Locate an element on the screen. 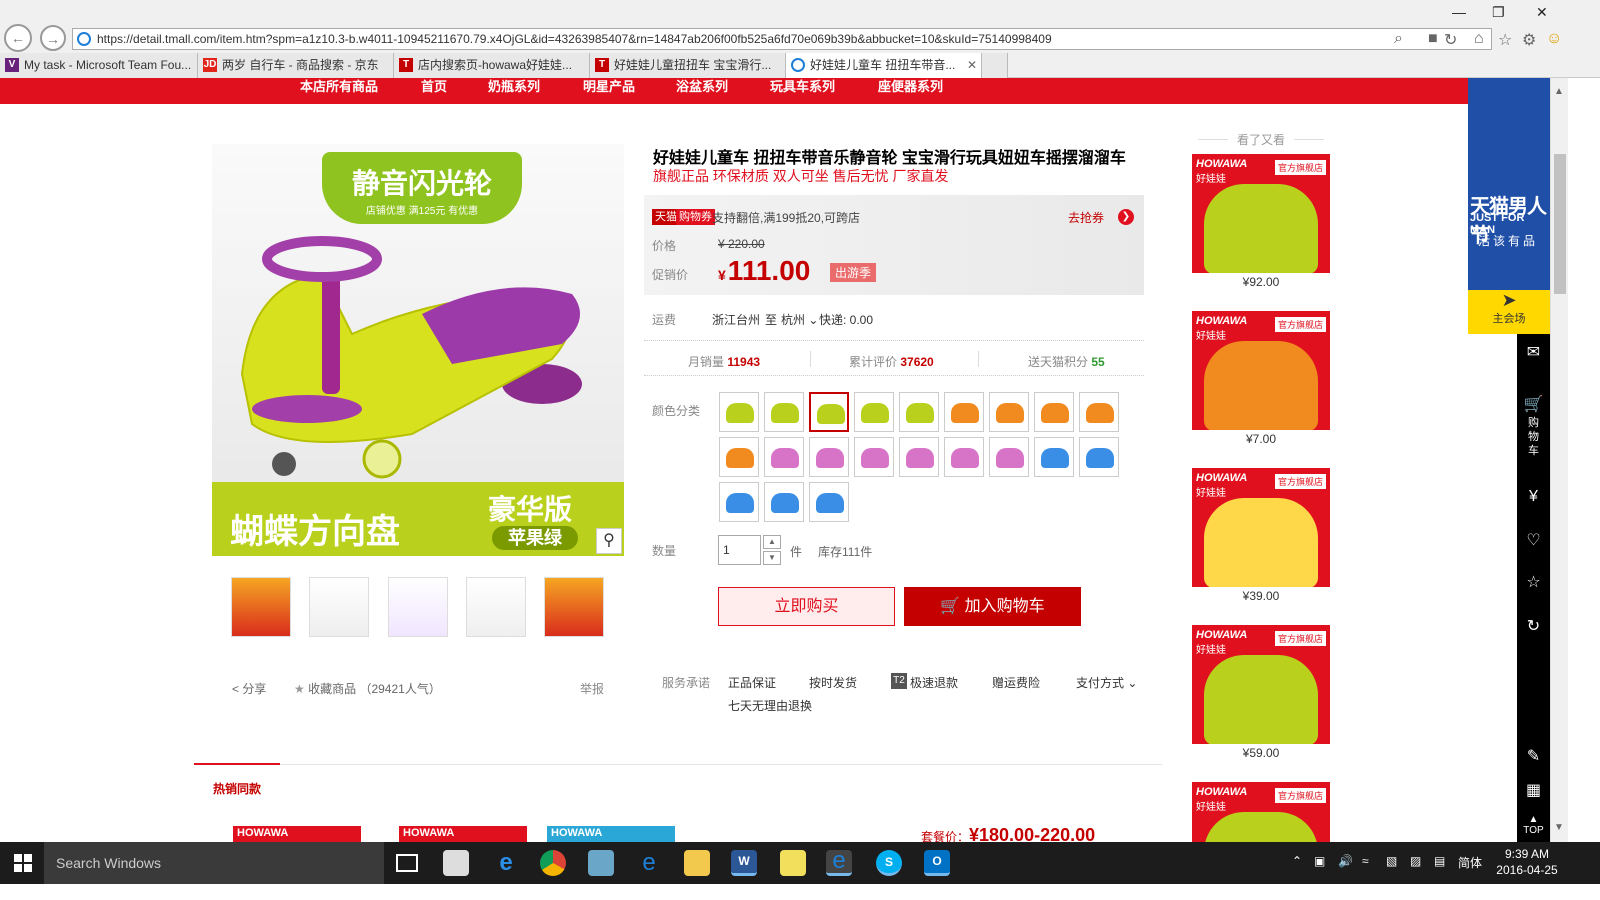 Image resolution: width=1600 pixels, height=900 pixels. add-to-cart-button: 🛒 加入购物车 is located at coordinates (992, 606).